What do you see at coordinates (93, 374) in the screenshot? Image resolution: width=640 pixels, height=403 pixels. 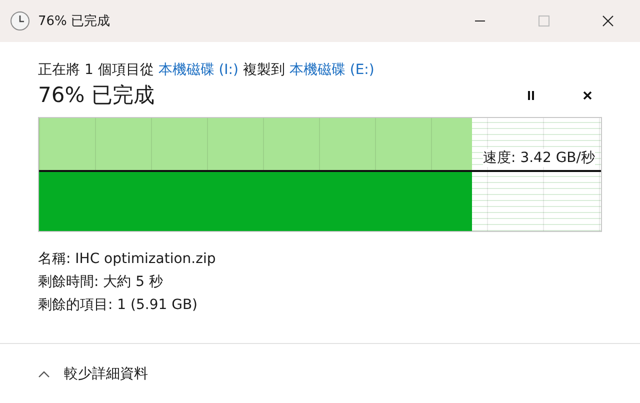 I see `fewer-details-button: 較少詳細資料` at bounding box center [93, 374].